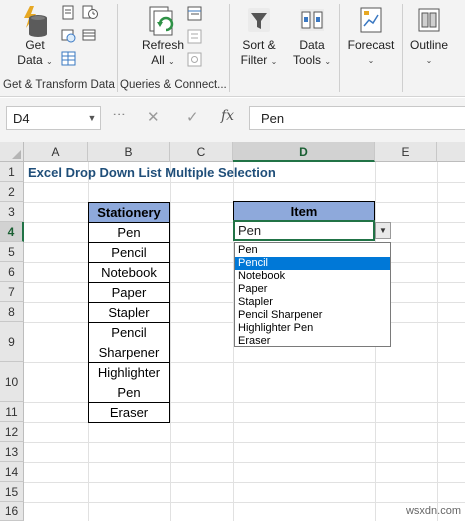 This screenshot has width=465, height=521. I want to click on chevron-down-icon: ▼, so click(92, 118).